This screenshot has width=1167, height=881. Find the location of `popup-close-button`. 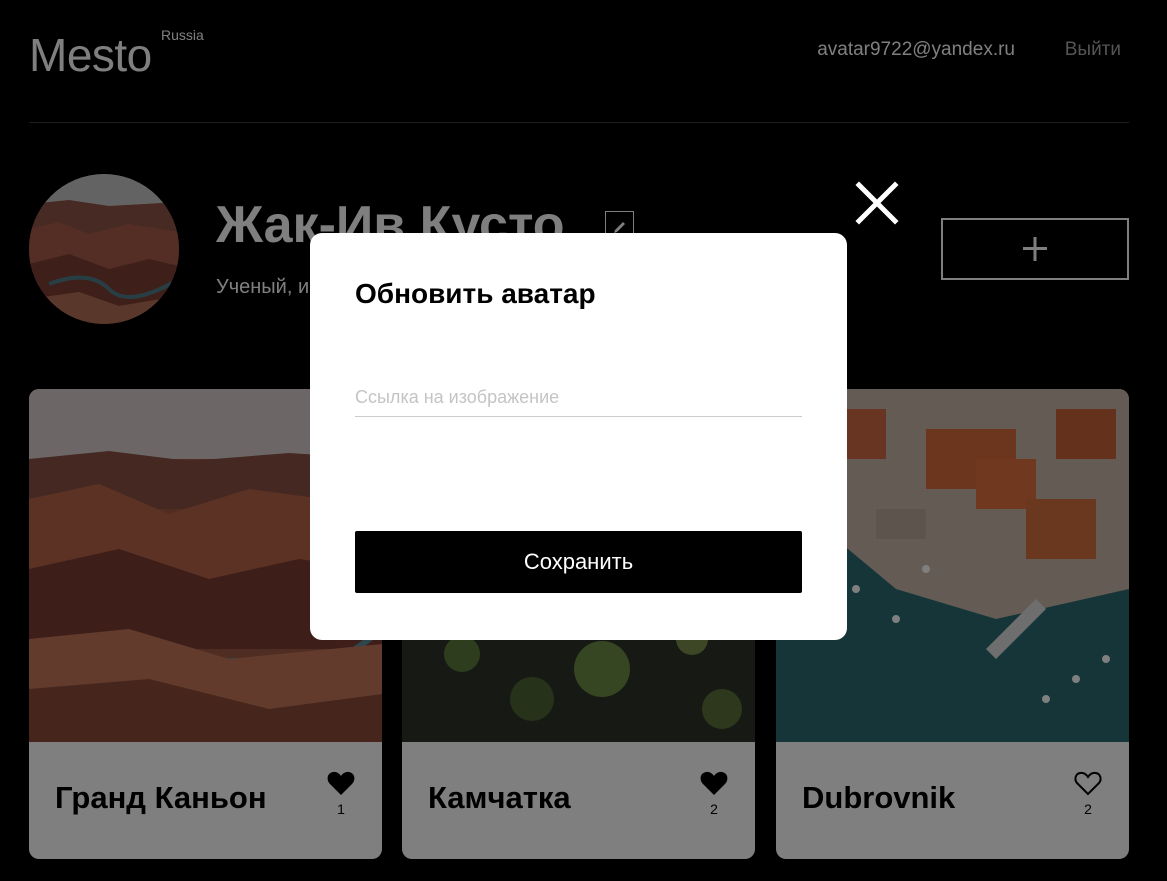

popup-close-button is located at coordinates (877, 203).